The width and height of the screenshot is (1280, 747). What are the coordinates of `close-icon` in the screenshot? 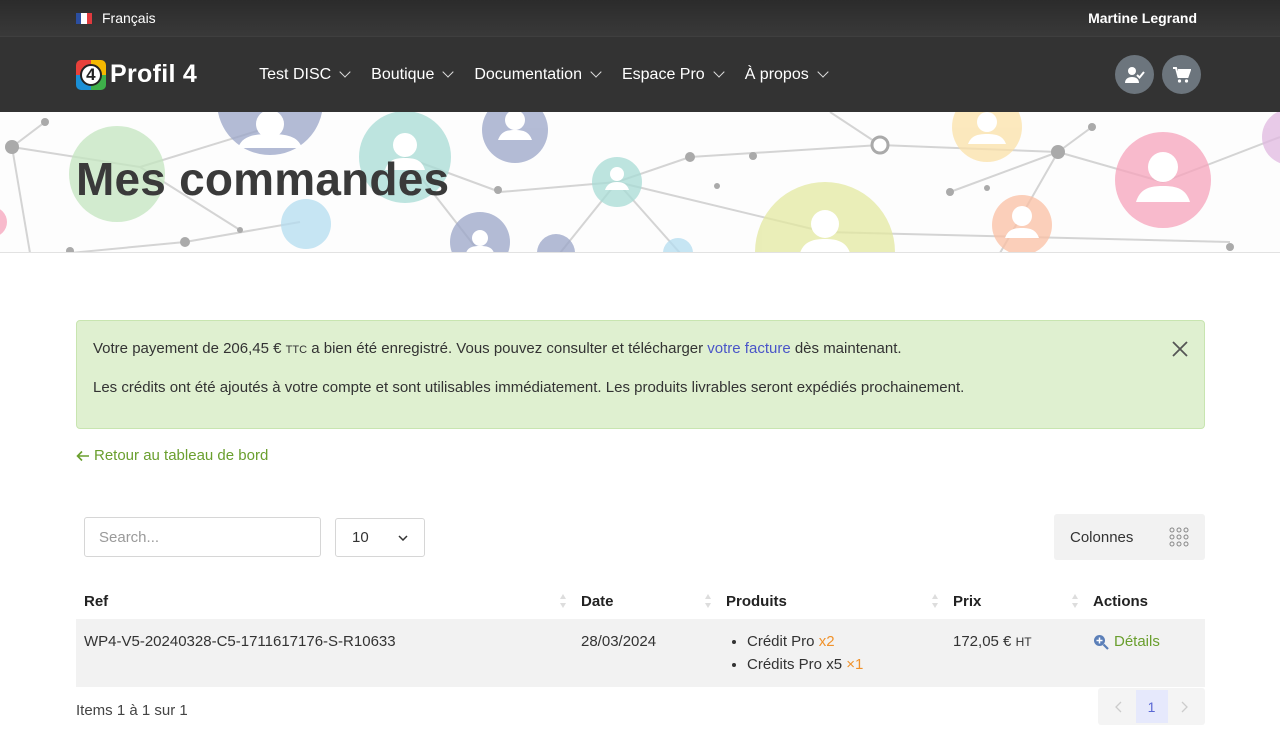 It's located at (1180, 349).